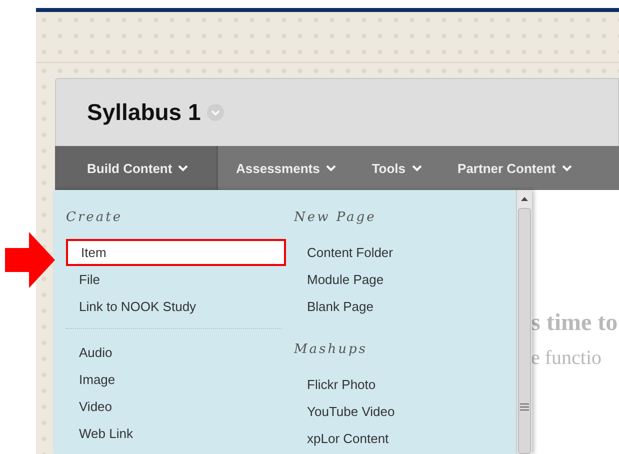 This screenshot has height=454, width=619. What do you see at coordinates (286, 168) in the screenshot?
I see `nav-tab: Assessments` at bounding box center [286, 168].